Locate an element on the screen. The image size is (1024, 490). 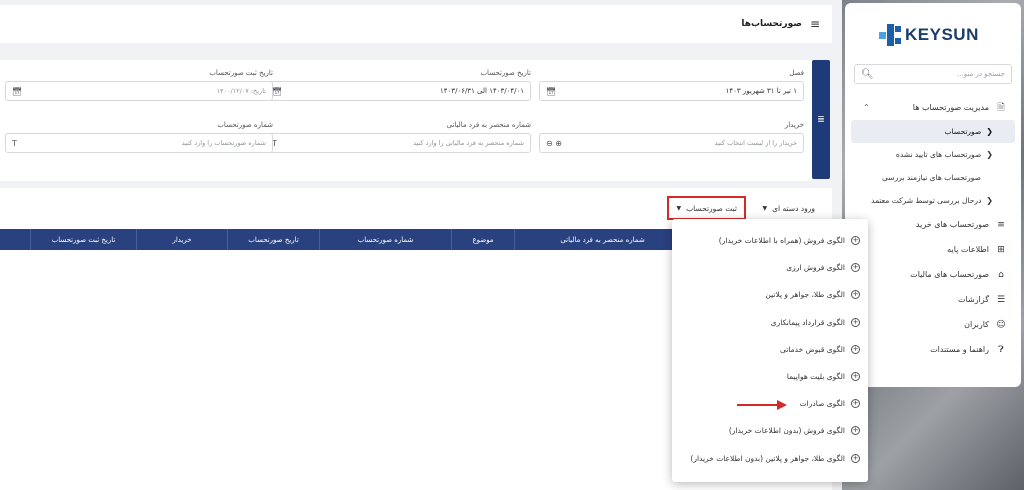
invoice-date-value: ۱۴۰۳/۰۴/۰۱ الی ۱۴۰۳/۰۶/۳۱ is located at coordinates (482, 91).